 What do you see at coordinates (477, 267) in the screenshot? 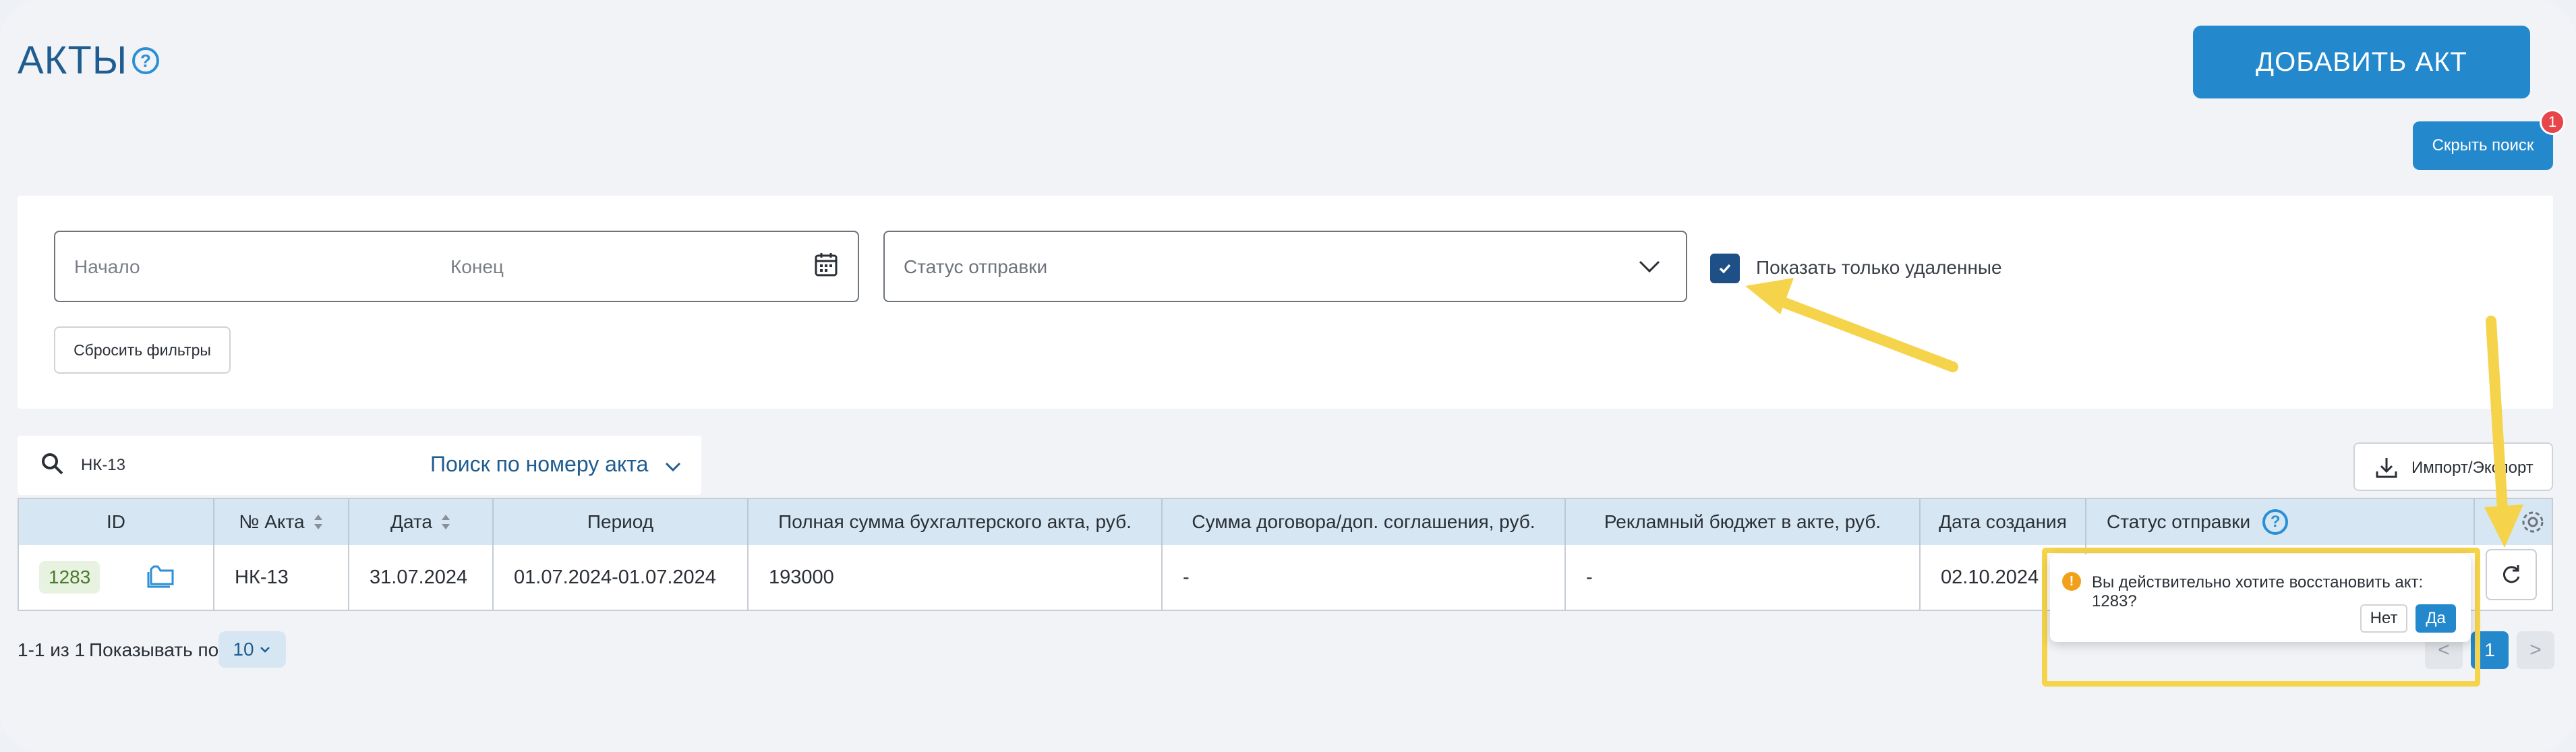
I see `date-end-field: Конец` at bounding box center [477, 267].